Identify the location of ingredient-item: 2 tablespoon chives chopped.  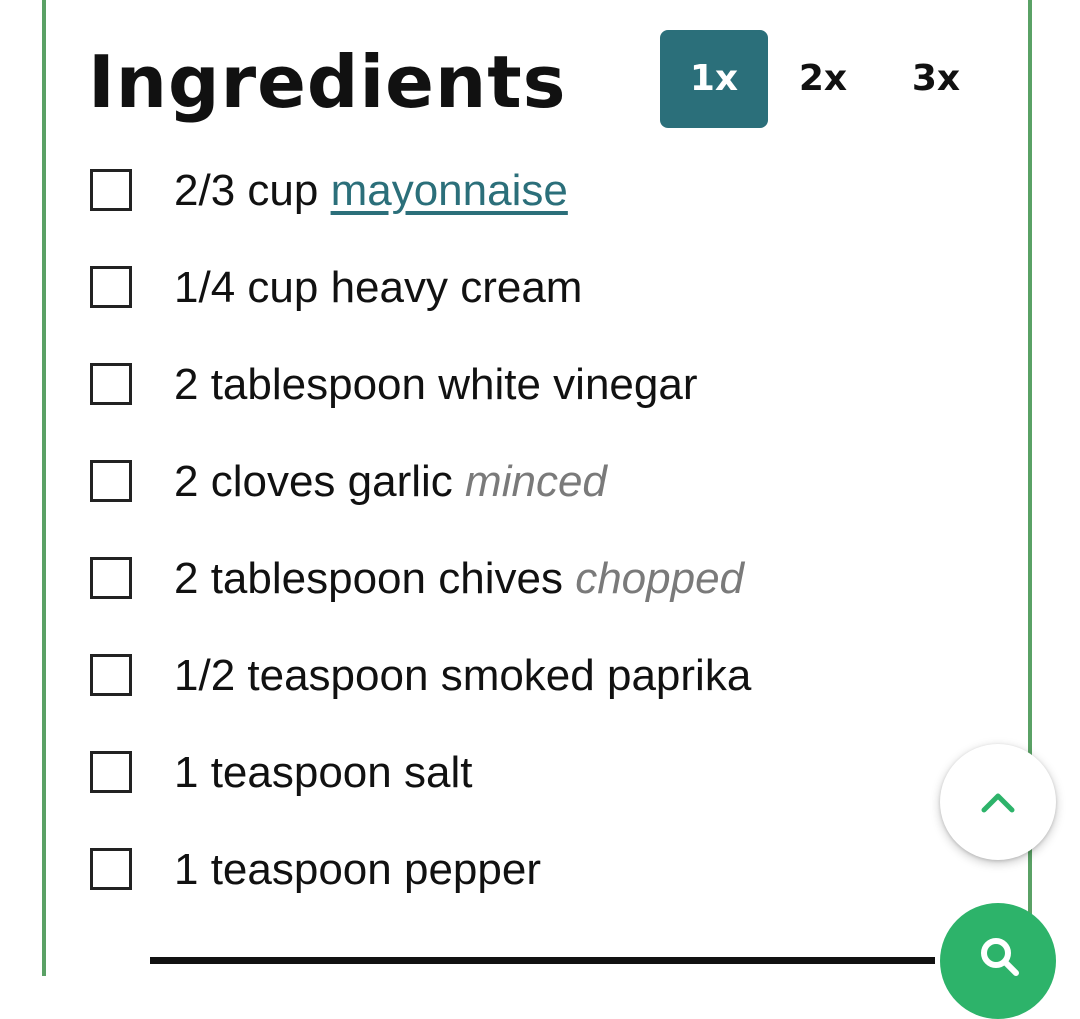
(518, 581).